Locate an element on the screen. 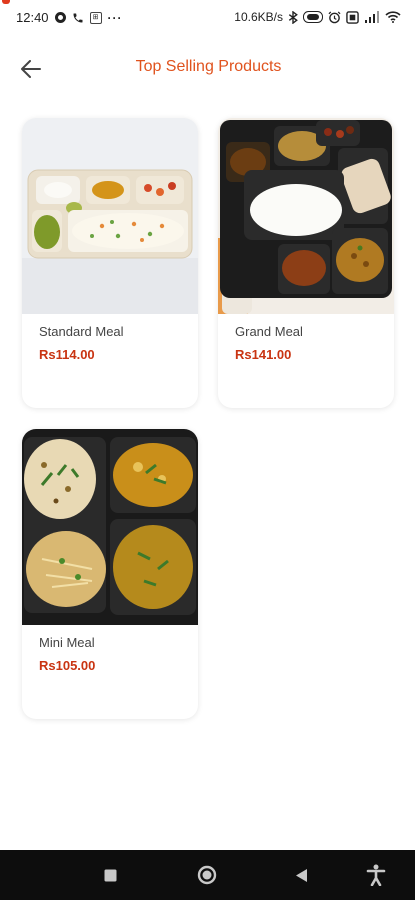 This screenshot has width=415, height=900. status-left: 12:40 ⊞ ··· is located at coordinates (69, 17).